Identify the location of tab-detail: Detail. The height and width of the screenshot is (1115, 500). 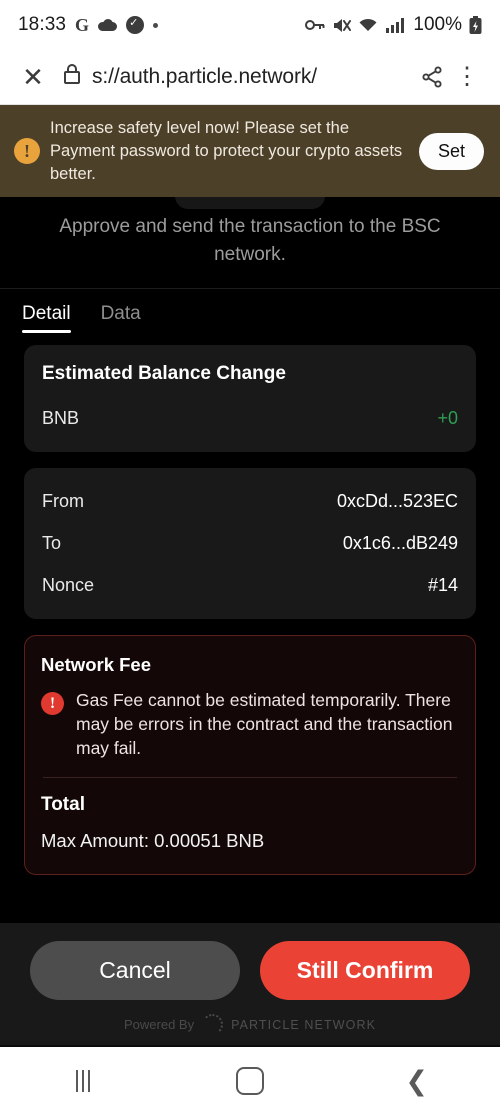
(46, 318).